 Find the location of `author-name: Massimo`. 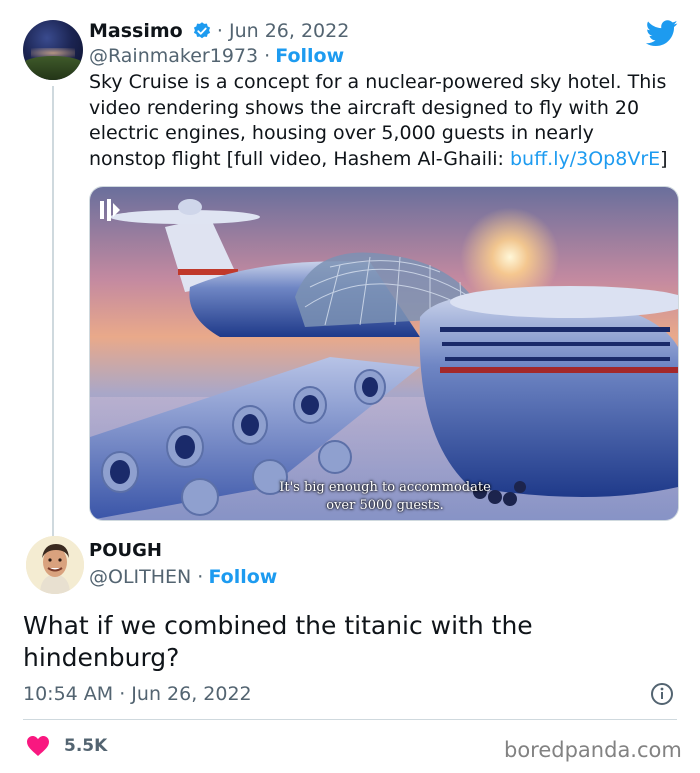

author-name: Massimo is located at coordinates (136, 31).